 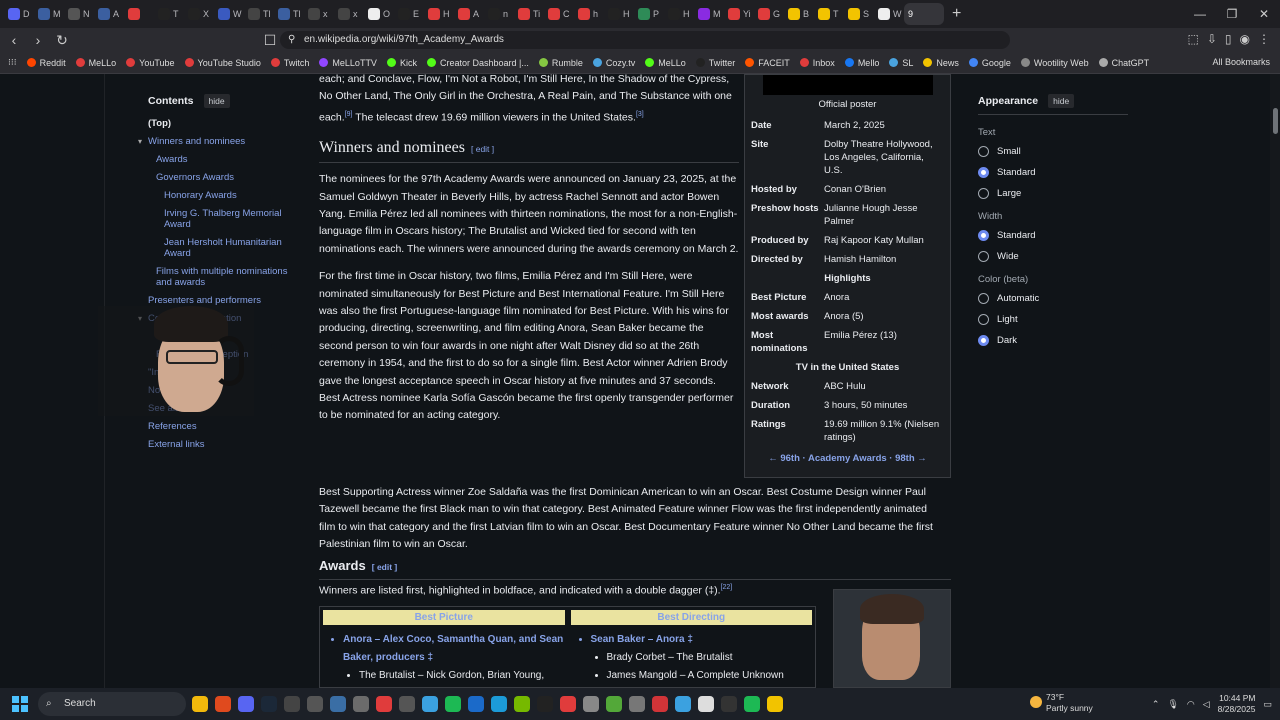 I want to click on browser-tab: S, so click(x=859, y=14).